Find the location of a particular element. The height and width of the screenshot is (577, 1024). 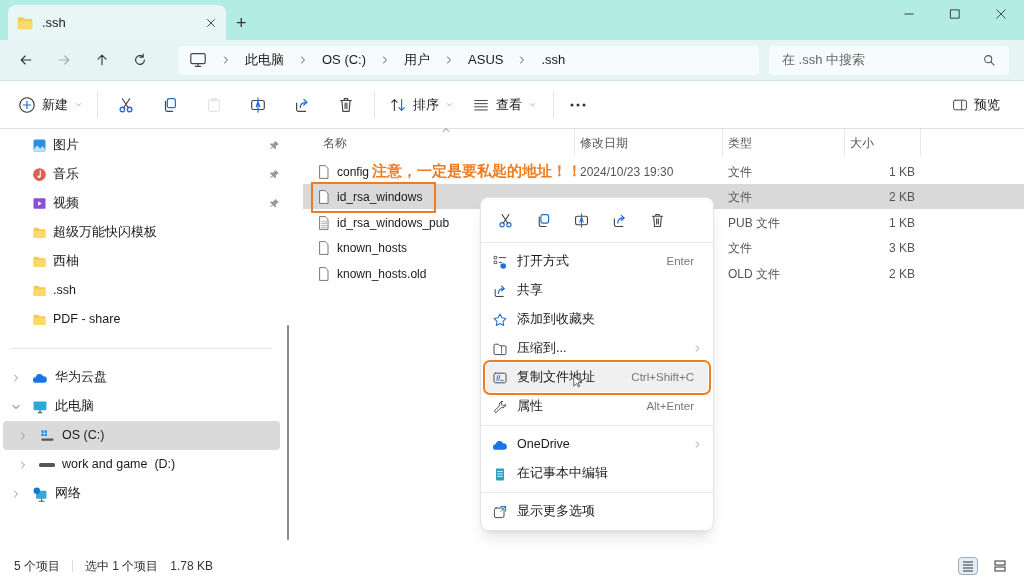

preview-button: 预览 is located at coordinates (976, 104).